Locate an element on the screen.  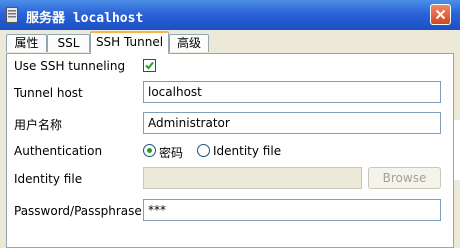
tab-ssl: SSL is located at coordinates (68, 43).